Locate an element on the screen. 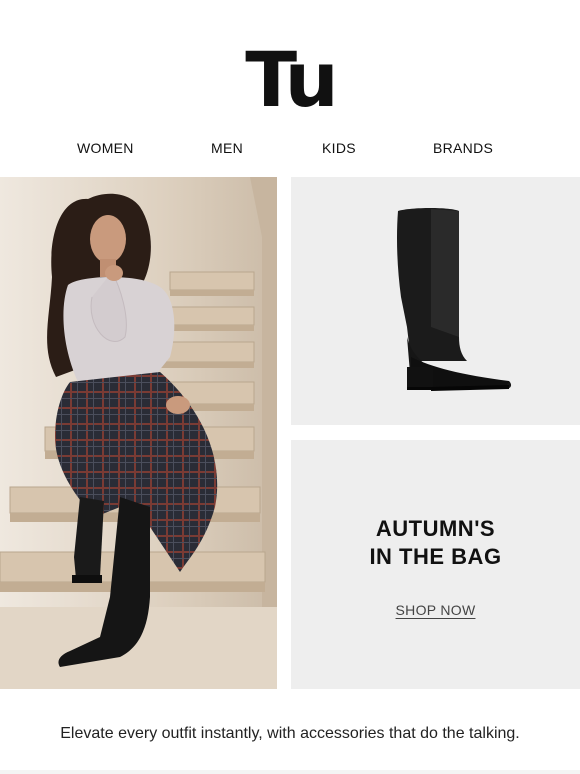 The image size is (580, 774). shop-now-wrapper: SHOP NOW is located at coordinates (435, 611).